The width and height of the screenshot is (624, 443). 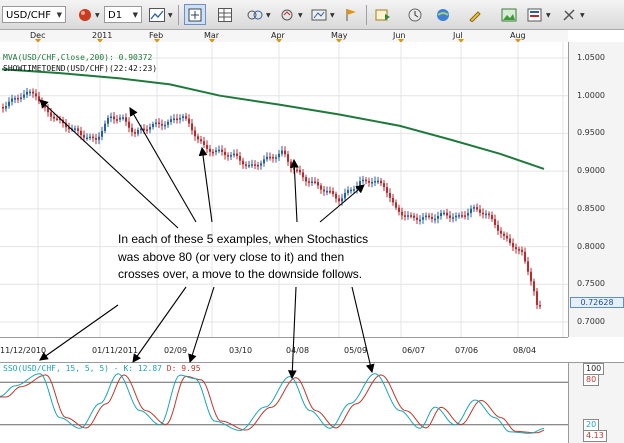 I want to click on date-label: 07/06, so click(x=467, y=350).